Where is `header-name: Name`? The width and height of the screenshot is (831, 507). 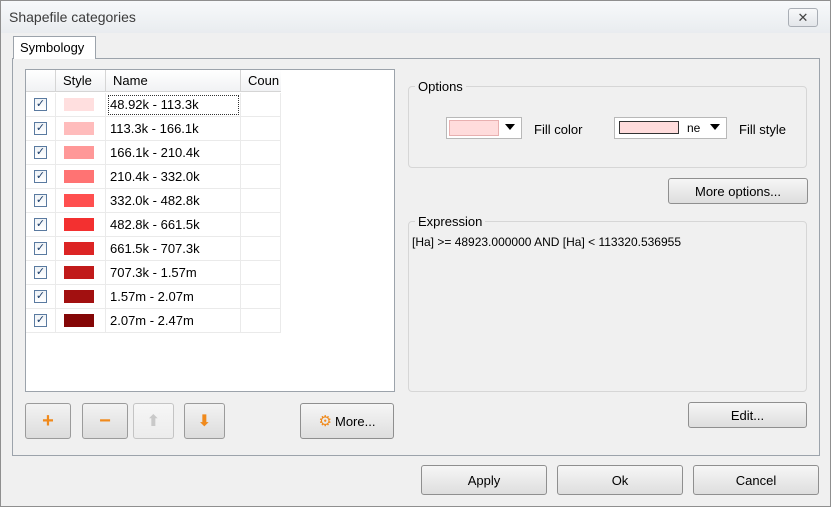 header-name: Name is located at coordinates (173, 81).